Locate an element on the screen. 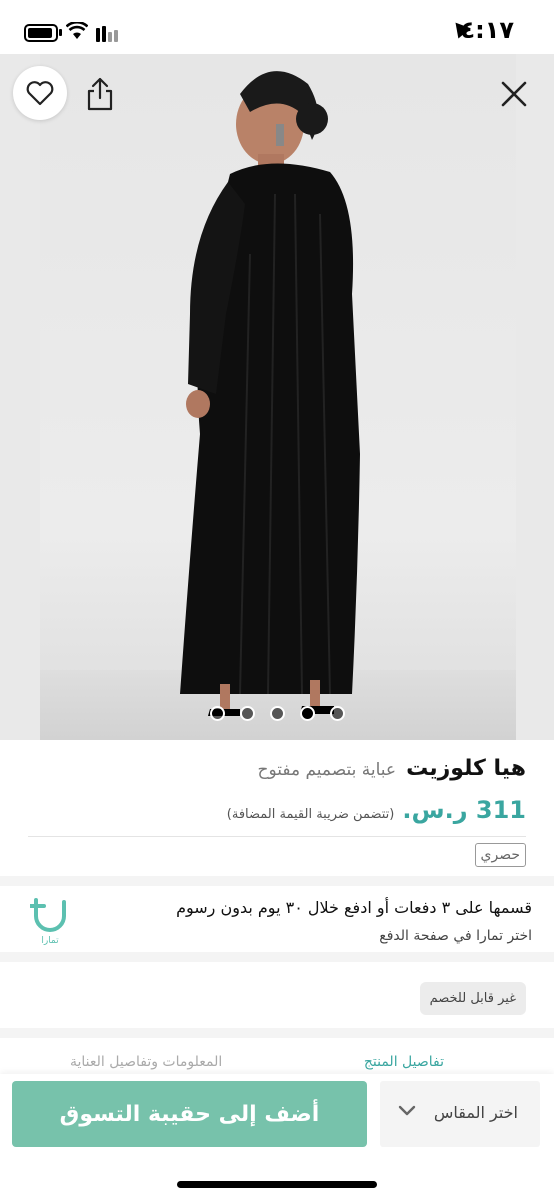 The image size is (554, 1200). battery-tip is located at coordinates (60, 32).